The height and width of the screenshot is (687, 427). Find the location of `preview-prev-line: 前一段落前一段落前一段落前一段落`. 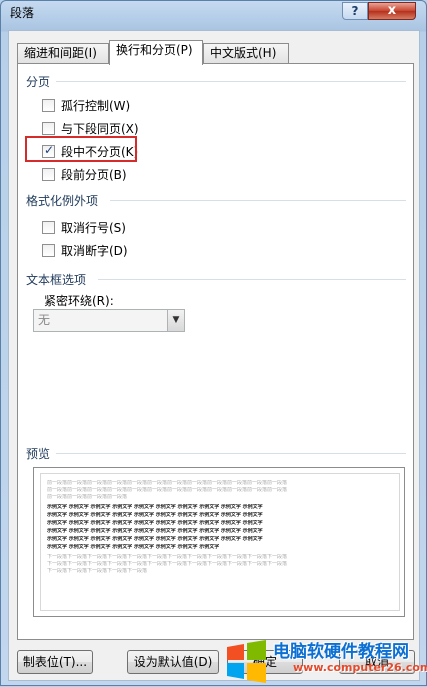

preview-prev-line: 前一段落前一段落前一段落前一段落 is located at coordinates (87, 497).